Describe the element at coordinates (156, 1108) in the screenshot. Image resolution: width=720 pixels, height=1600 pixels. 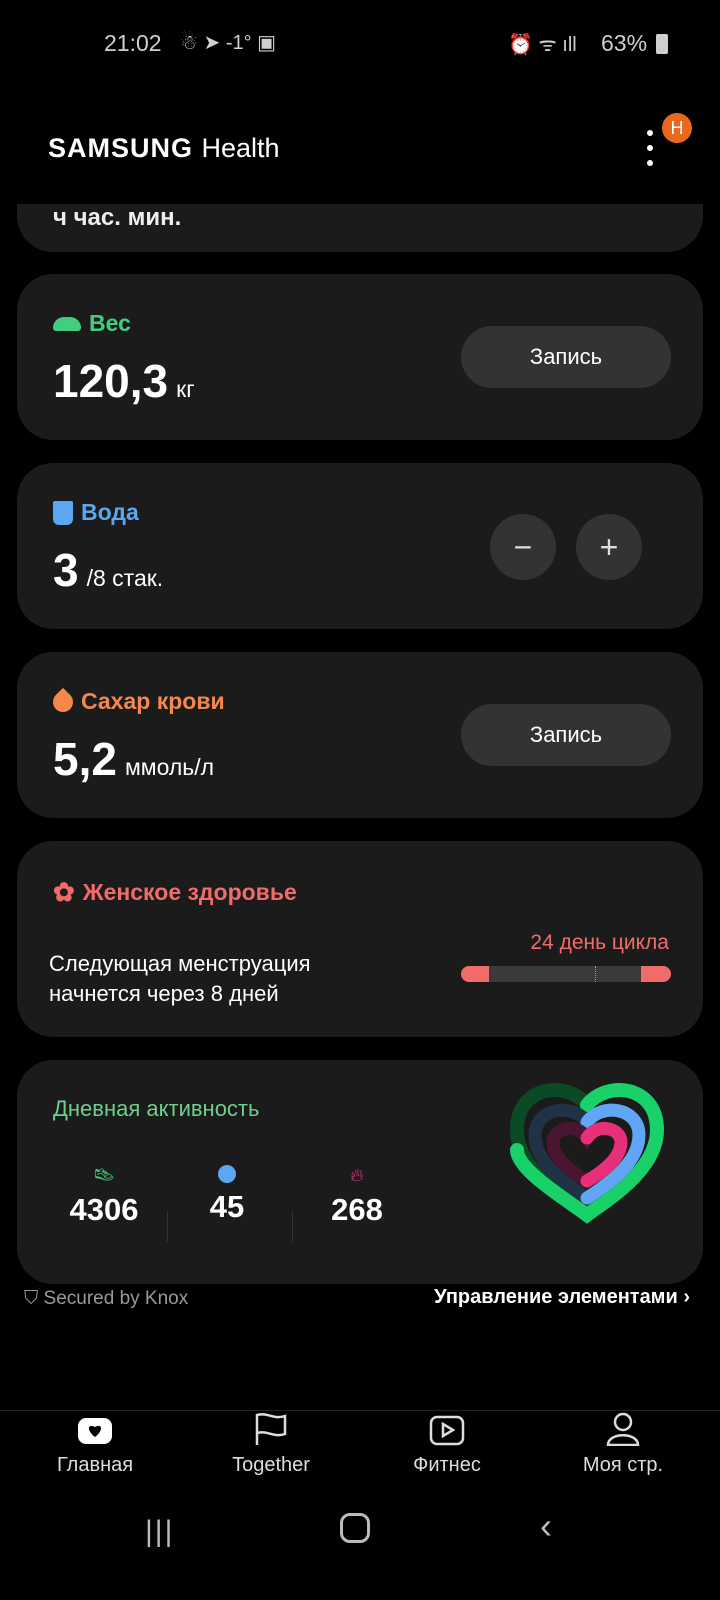
I see `activity-title: Дневная активность` at that location.